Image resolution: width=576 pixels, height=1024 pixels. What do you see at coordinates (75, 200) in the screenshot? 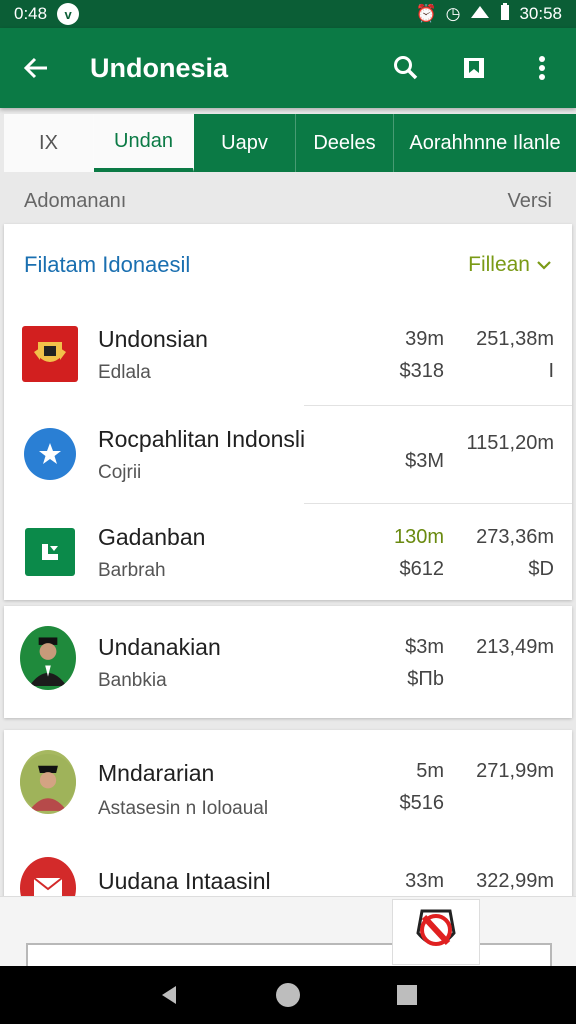
I see `subheader-left: Adomananı` at bounding box center [75, 200].